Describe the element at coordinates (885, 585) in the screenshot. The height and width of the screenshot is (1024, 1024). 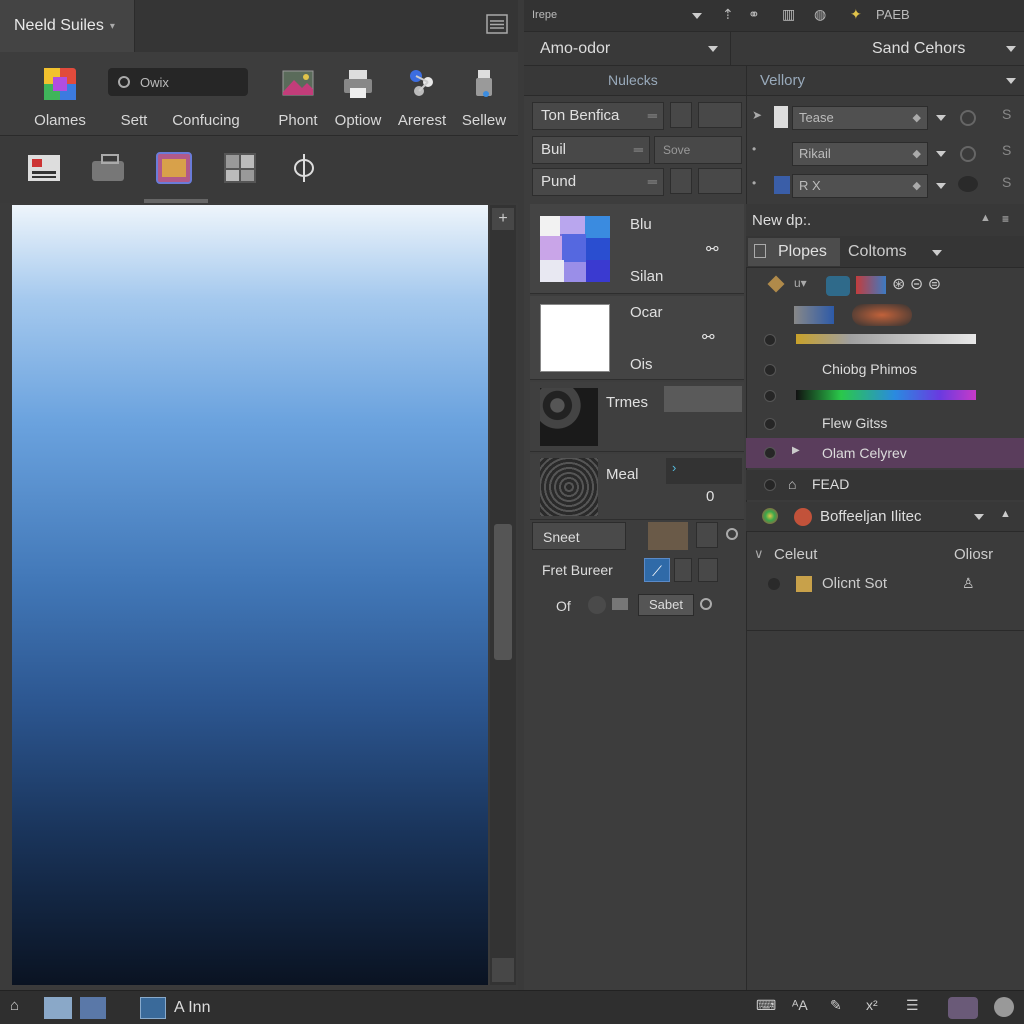
I see `footer-item: Olicnt Sot ♙` at that location.